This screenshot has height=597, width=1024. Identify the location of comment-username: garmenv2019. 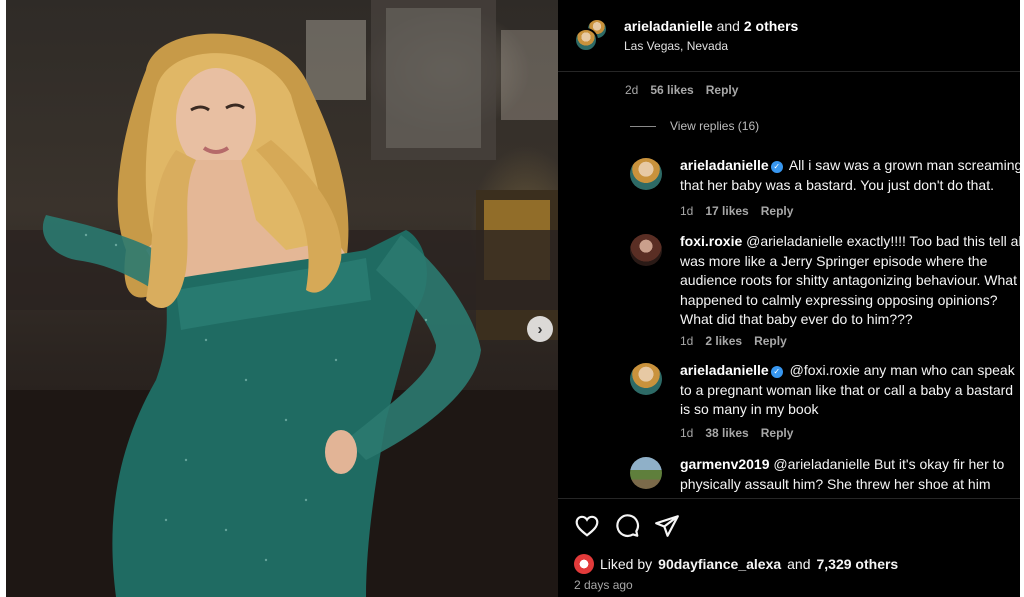
(725, 464).